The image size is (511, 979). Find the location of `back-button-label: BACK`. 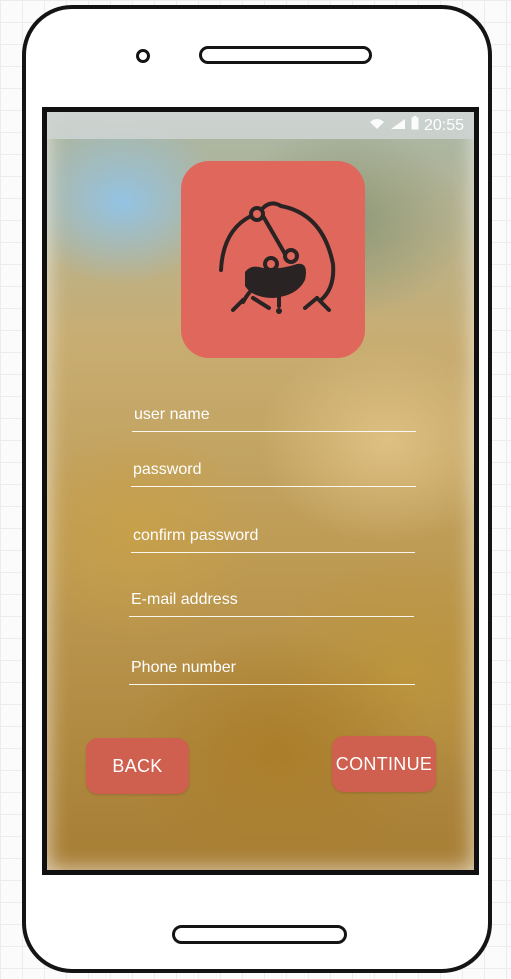

back-button-label: BACK is located at coordinates (137, 766).